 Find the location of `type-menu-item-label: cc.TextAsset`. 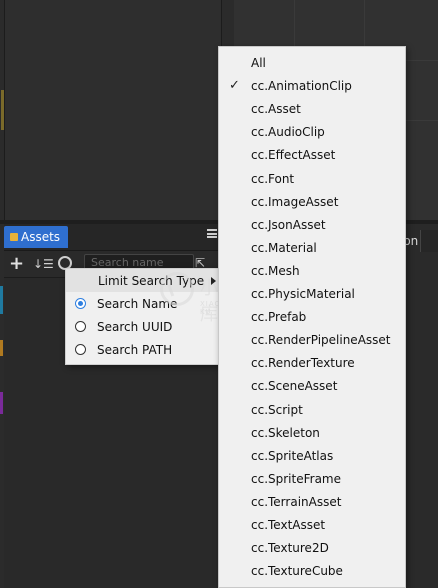

type-menu-item-label: cc.TextAsset is located at coordinates (288, 525).